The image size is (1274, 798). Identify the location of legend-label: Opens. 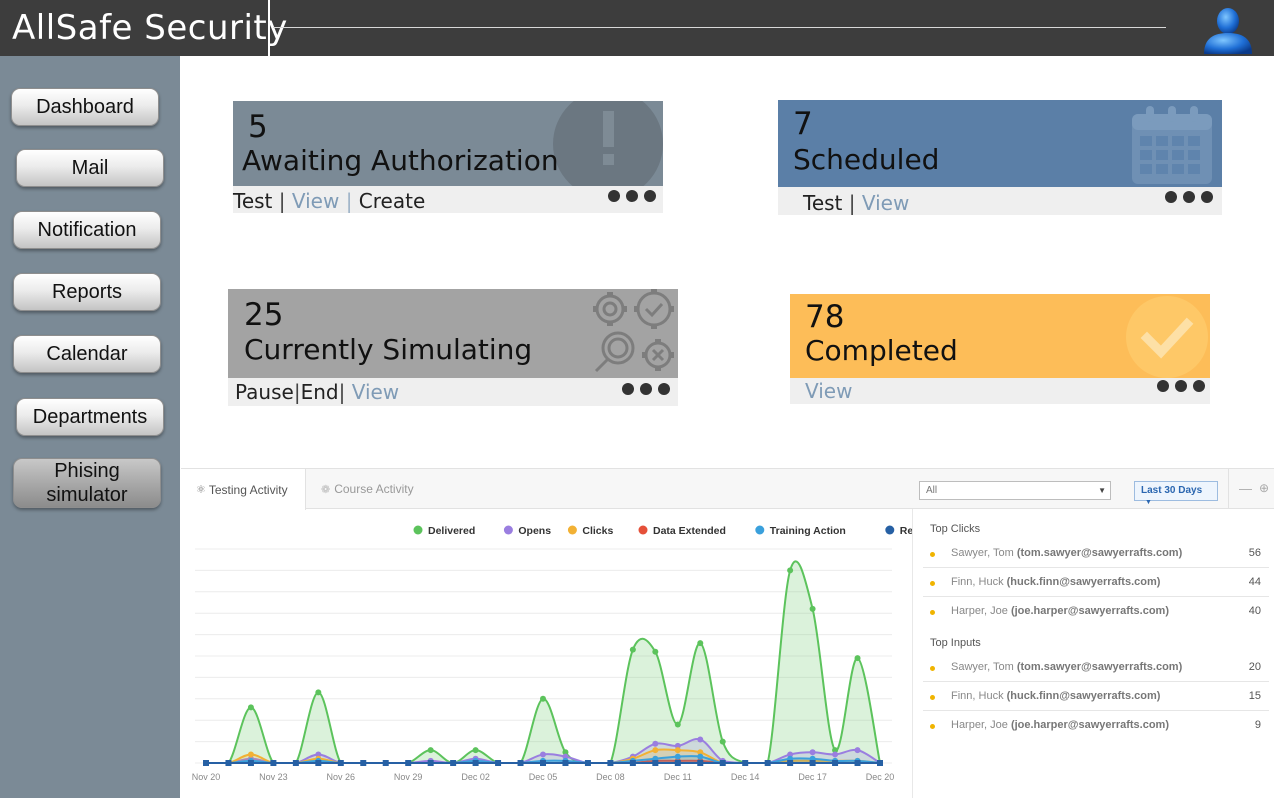
(534, 531).